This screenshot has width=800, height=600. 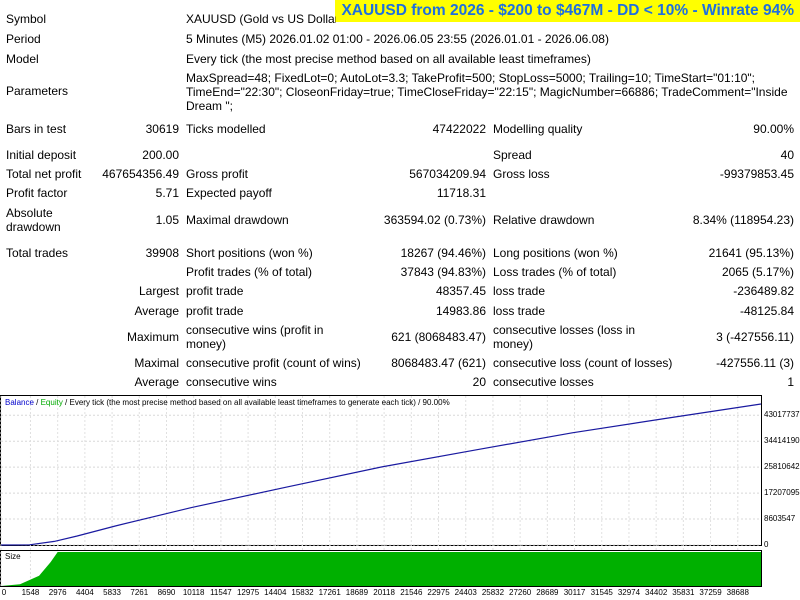 I want to click on x-tick-label: 8690, so click(x=166, y=592).